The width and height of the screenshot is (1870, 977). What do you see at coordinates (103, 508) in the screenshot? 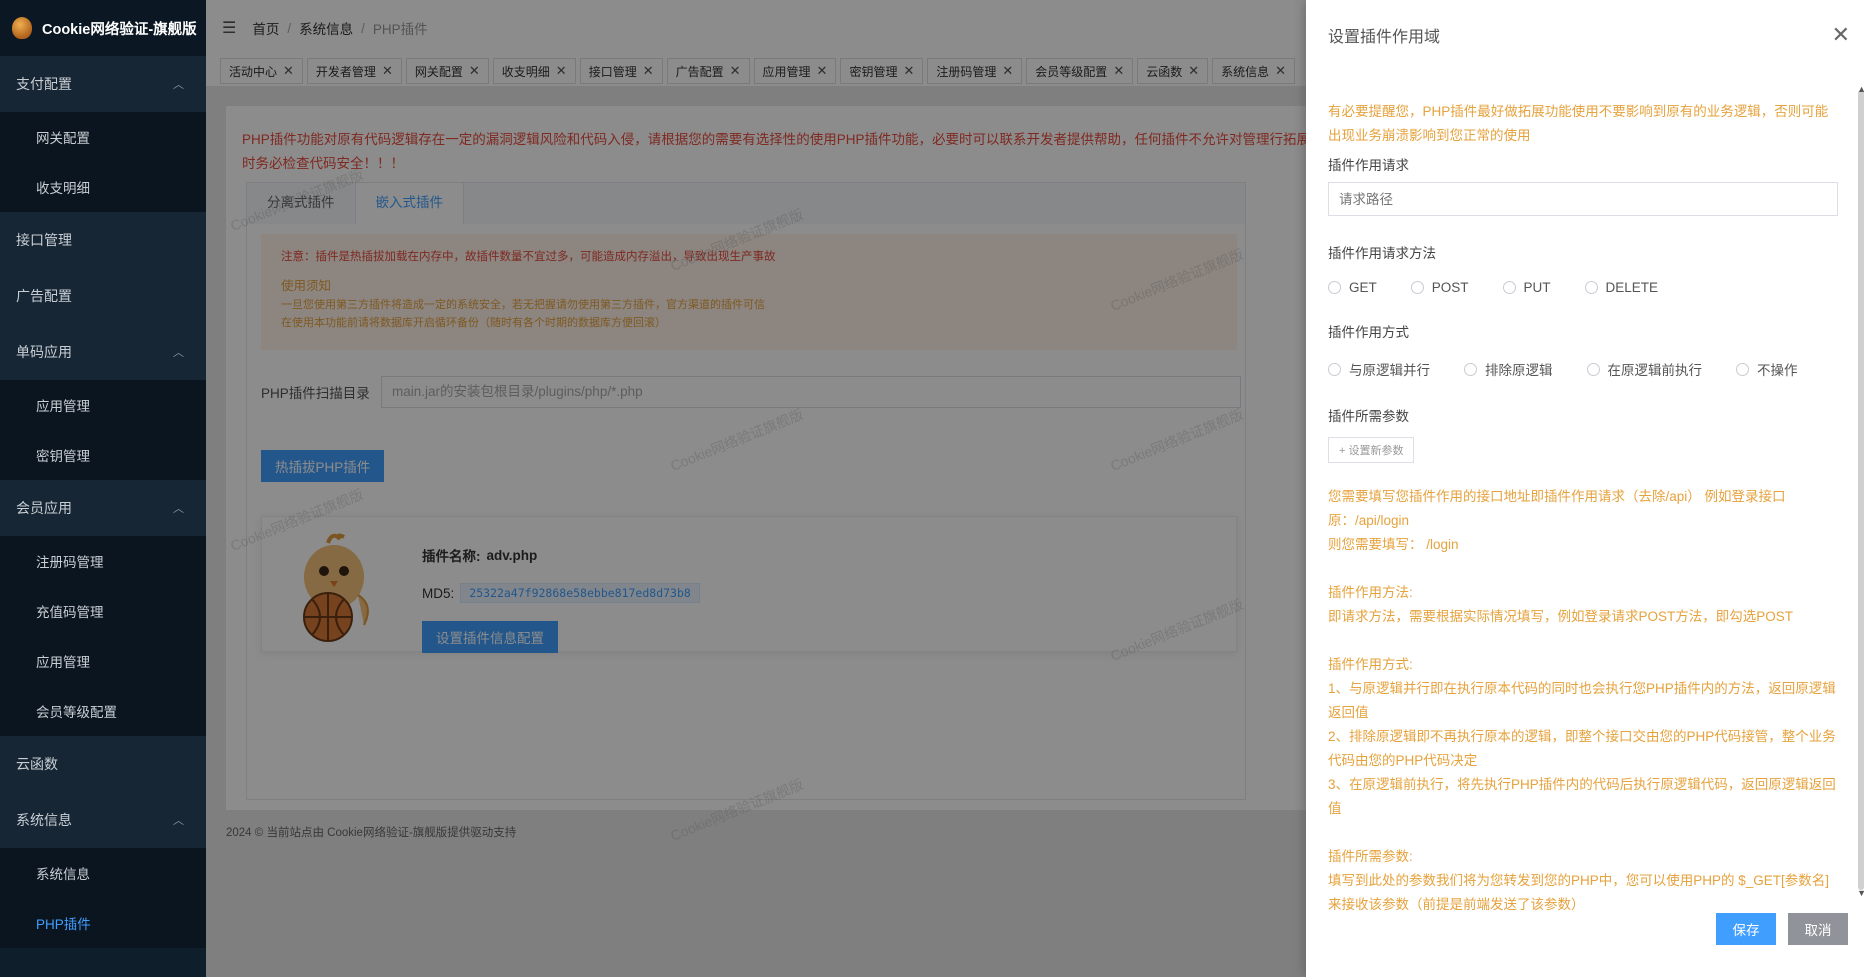
I see `sidebar-item-8: 会员应用 ︿` at bounding box center [103, 508].